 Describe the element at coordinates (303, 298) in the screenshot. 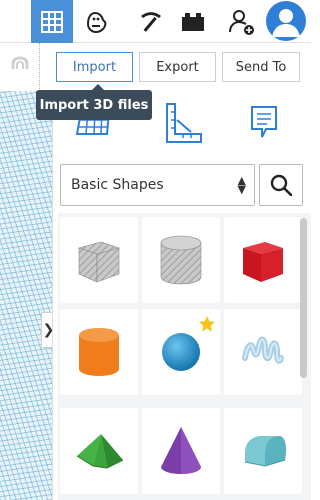

I see `shape-grid-scrollbar` at that location.